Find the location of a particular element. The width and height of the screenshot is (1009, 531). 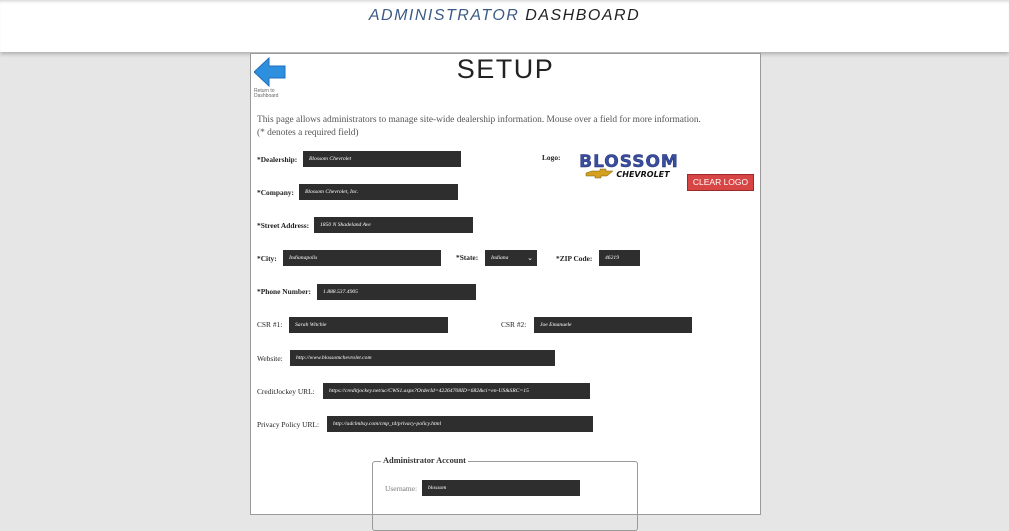

street-address-label: *Street Address: is located at coordinates (283, 225).